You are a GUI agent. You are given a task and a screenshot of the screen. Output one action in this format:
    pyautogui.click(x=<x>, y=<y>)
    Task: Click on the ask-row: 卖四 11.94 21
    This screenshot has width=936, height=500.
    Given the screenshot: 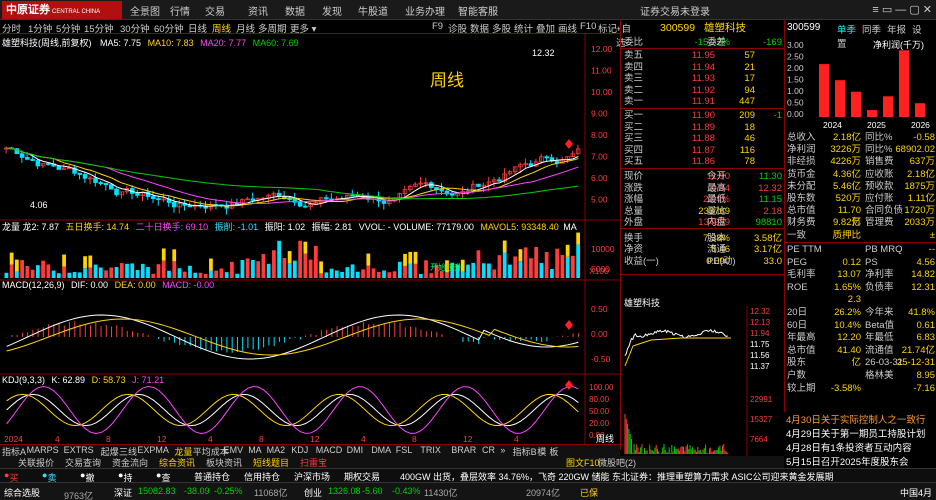 What is the action you would take?
    pyautogui.click(x=703, y=68)
    